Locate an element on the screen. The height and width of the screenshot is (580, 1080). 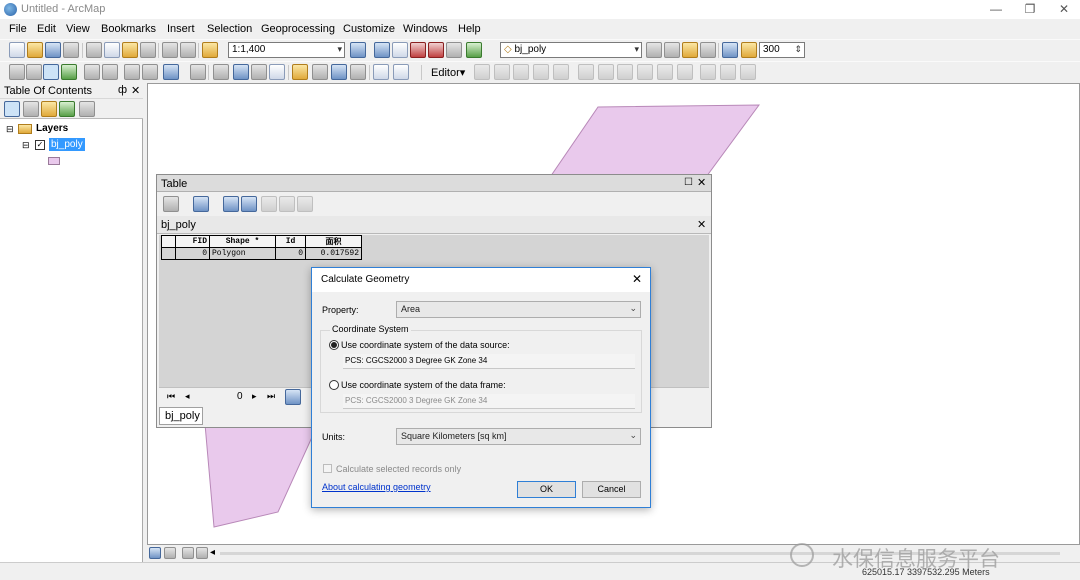
find-route-icon is located at coordinates (339, 72).